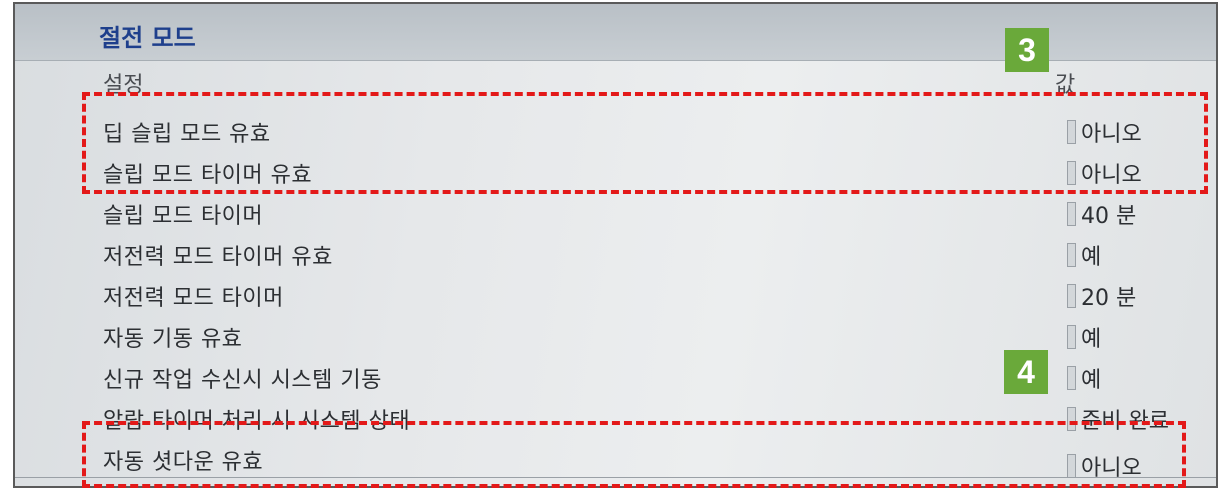  What do you see at coordinates (1027, 50) in the screenshot?
I see `step-badge-3: 3` at bounding box center [1027, 50].